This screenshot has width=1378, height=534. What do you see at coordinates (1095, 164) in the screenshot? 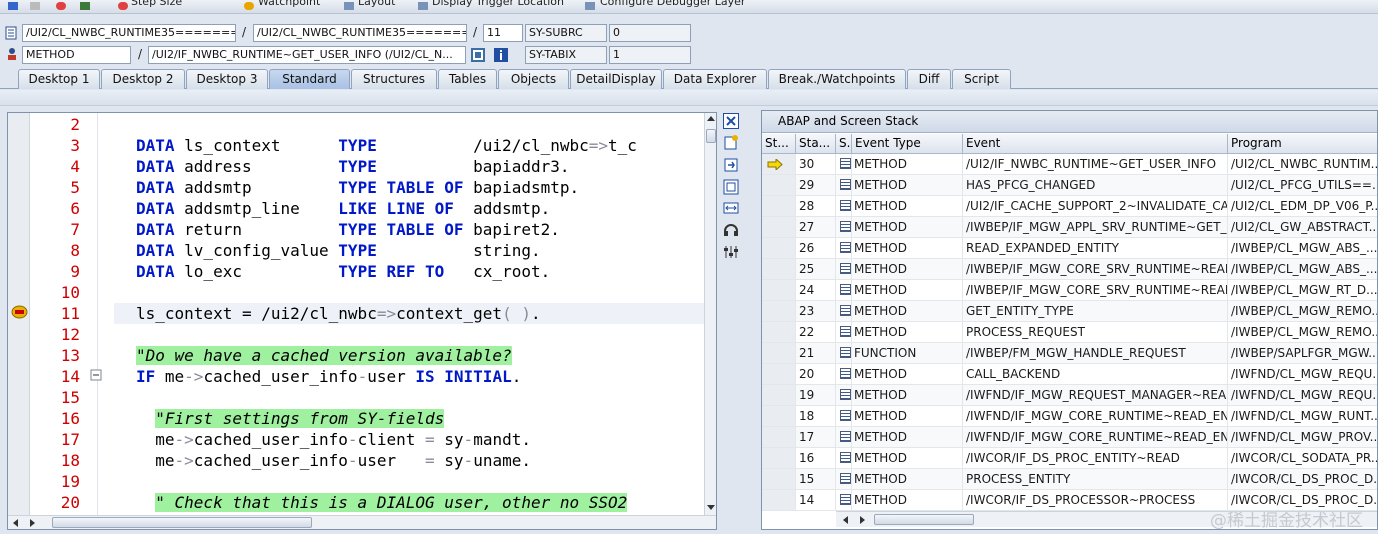
I see `event-cell: /UI2/IF_NWBC_RUNTIME~GET_USER_INFO` at bounding box center [1095, 164].